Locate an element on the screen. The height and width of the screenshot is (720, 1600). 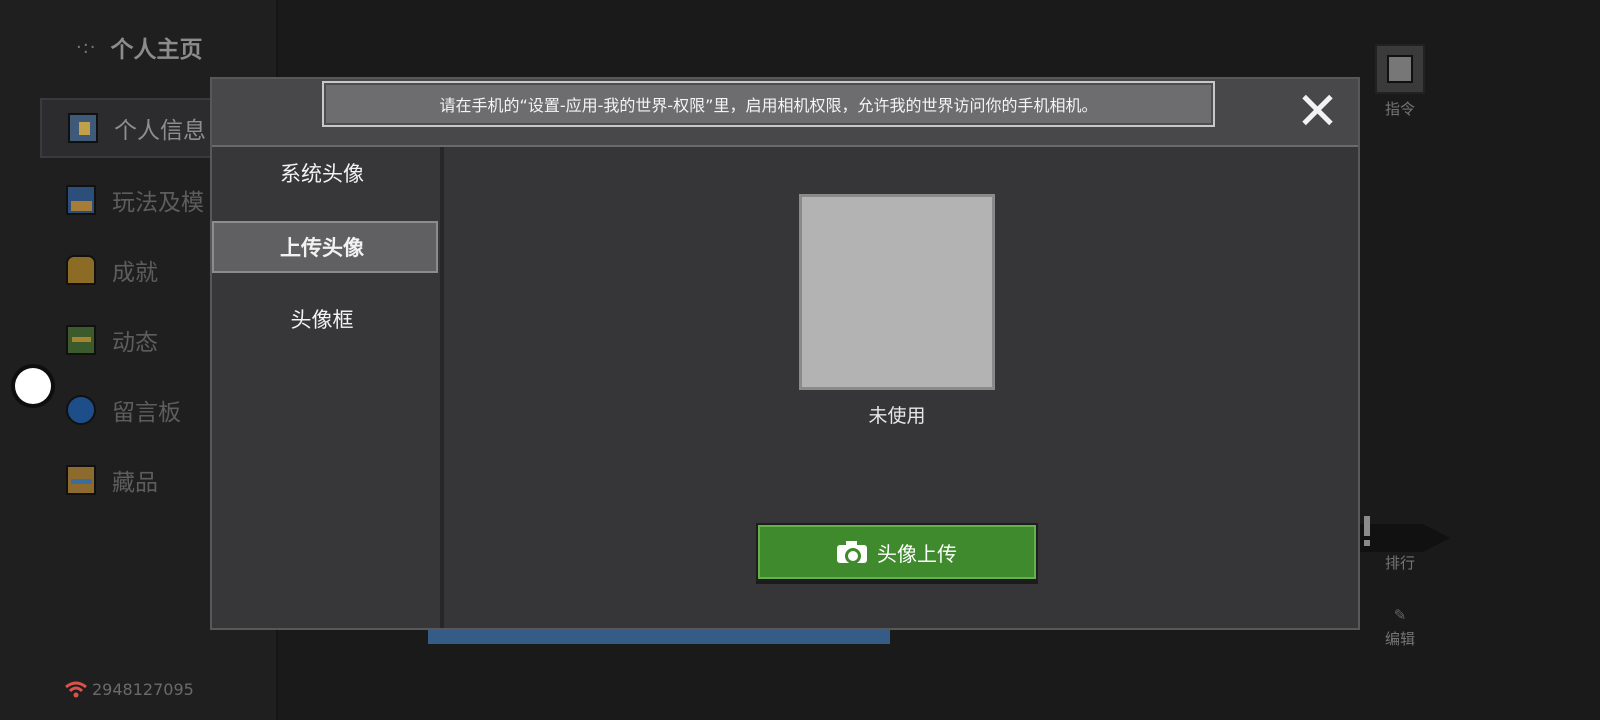
background-strip is located at coordinates (659, 636).